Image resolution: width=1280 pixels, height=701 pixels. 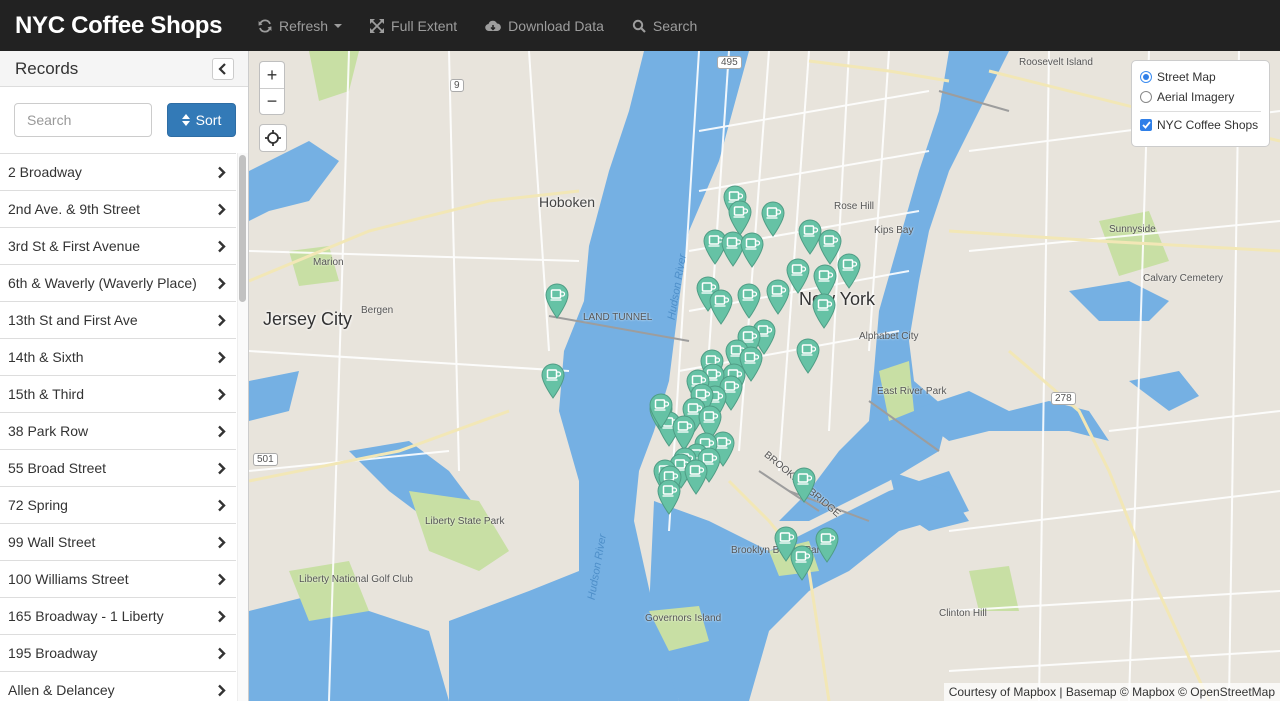 I want to click on chevron-left-icon, so click(x=222, y=69).